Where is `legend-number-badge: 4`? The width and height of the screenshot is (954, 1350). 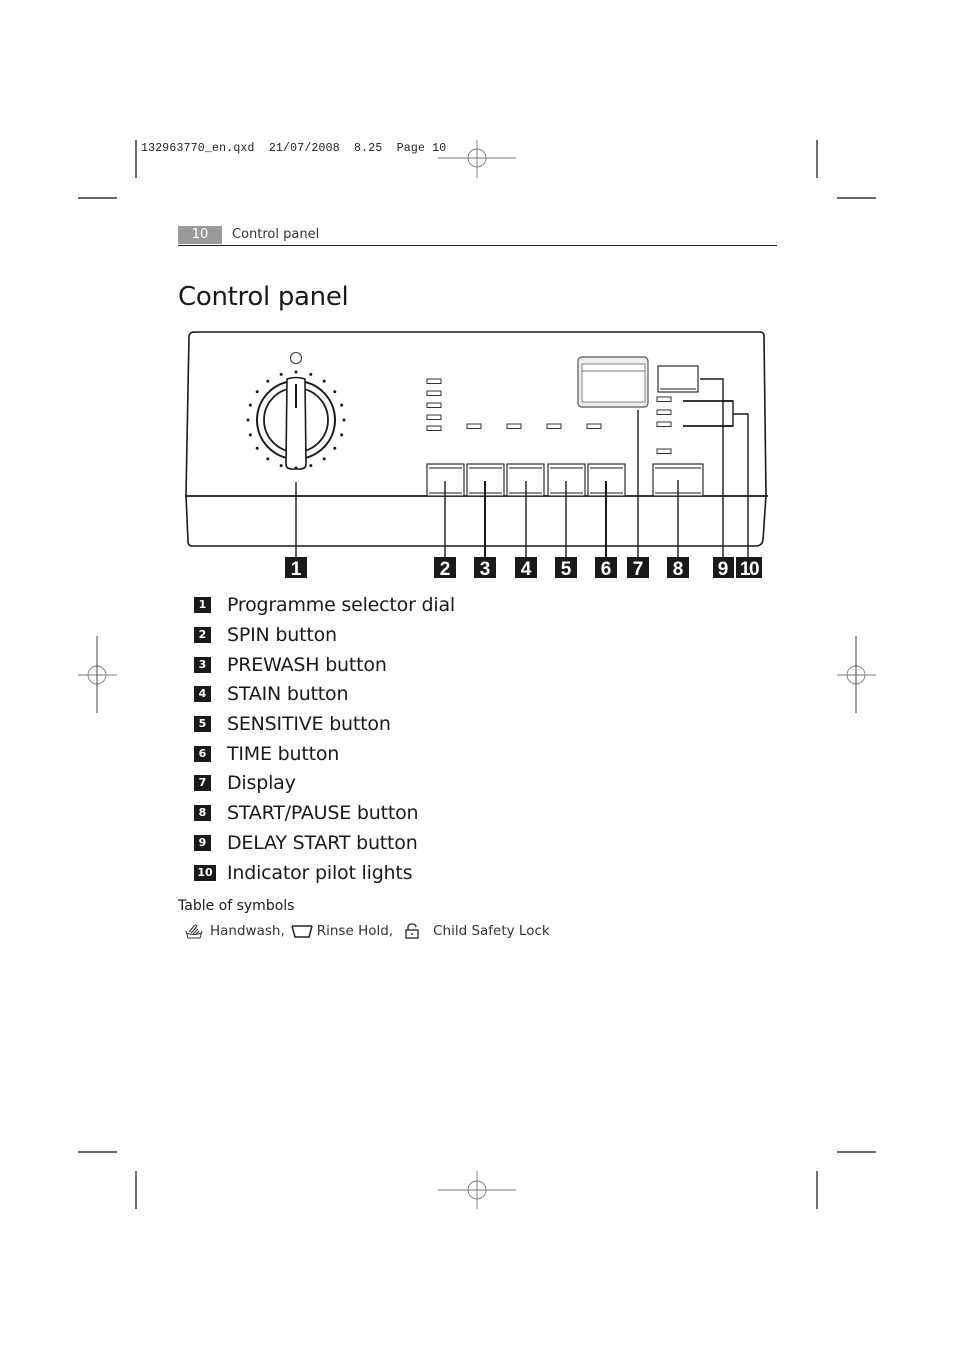 legend-number-badge: 4 is located at coordinates (202, 694).